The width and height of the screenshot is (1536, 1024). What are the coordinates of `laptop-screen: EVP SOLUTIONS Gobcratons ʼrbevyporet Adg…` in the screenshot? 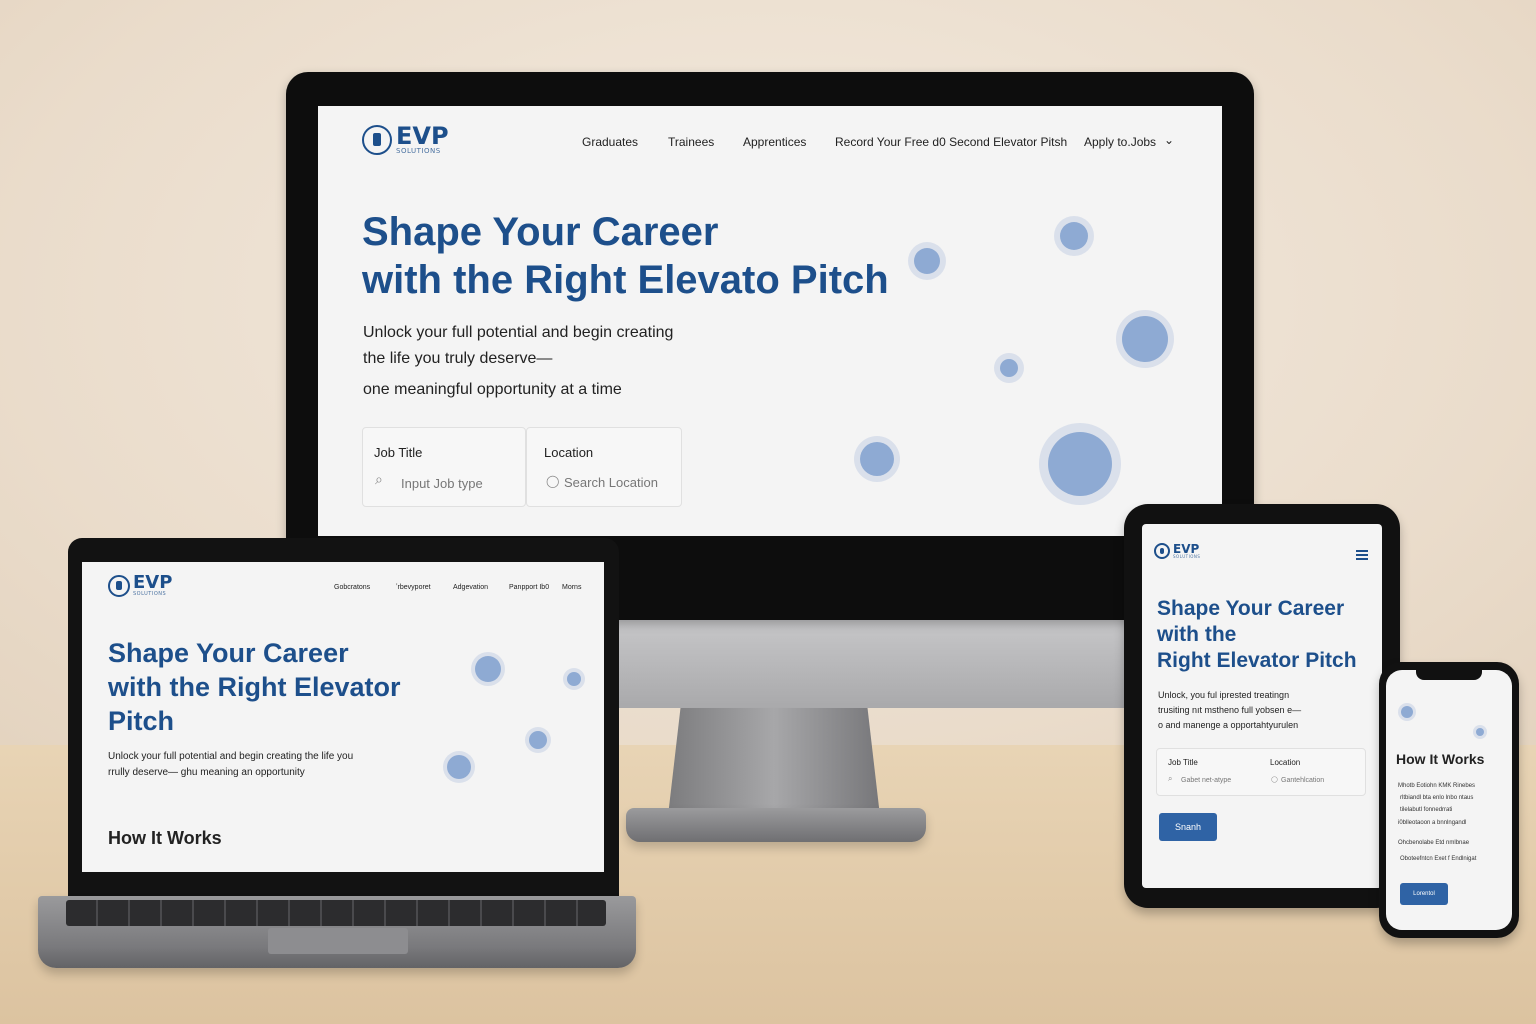 It's located at (343, 717).